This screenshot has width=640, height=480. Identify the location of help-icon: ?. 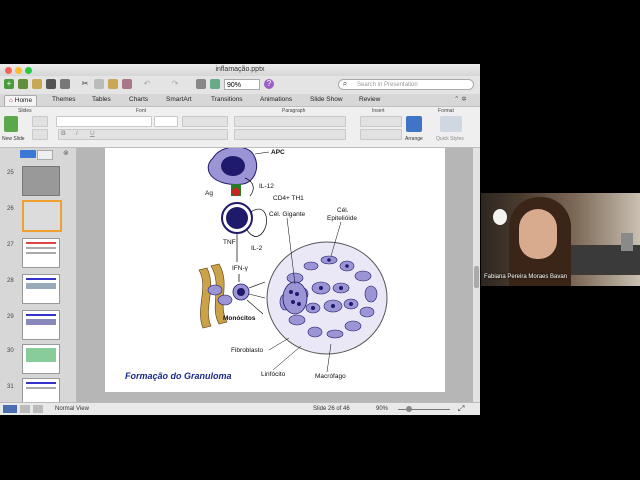
(269, 84).